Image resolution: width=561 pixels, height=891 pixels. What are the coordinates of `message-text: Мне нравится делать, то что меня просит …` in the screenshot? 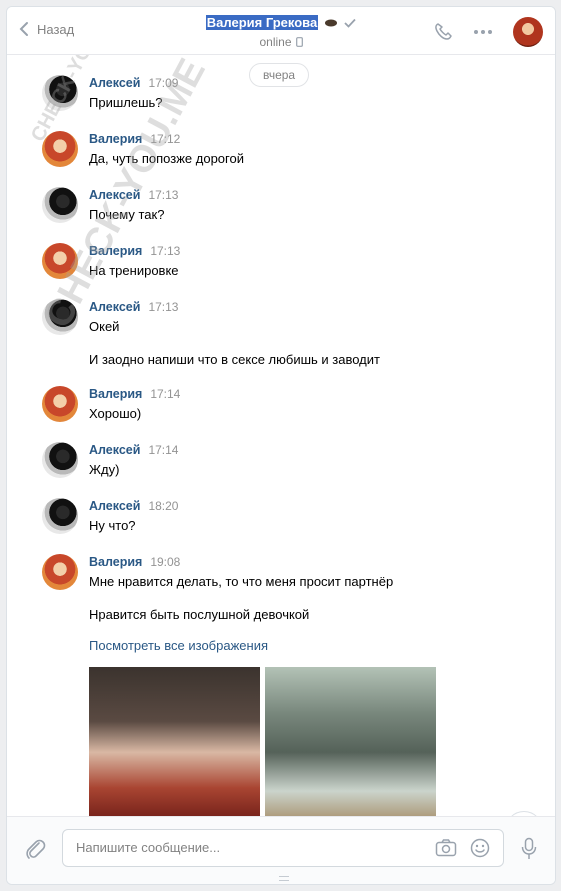 It's located at (241, 581).